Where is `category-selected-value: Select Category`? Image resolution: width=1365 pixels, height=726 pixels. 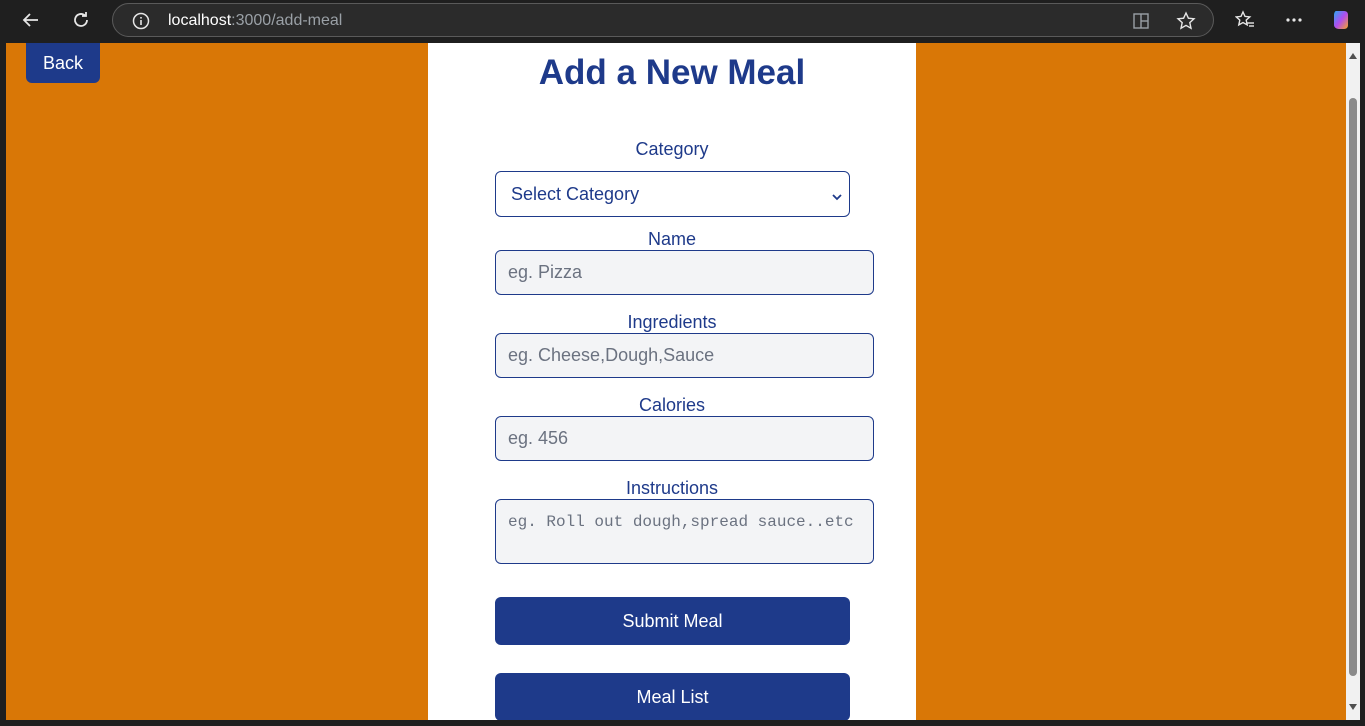
category-selected-value: Select Category is located at coordinates (575, 193).